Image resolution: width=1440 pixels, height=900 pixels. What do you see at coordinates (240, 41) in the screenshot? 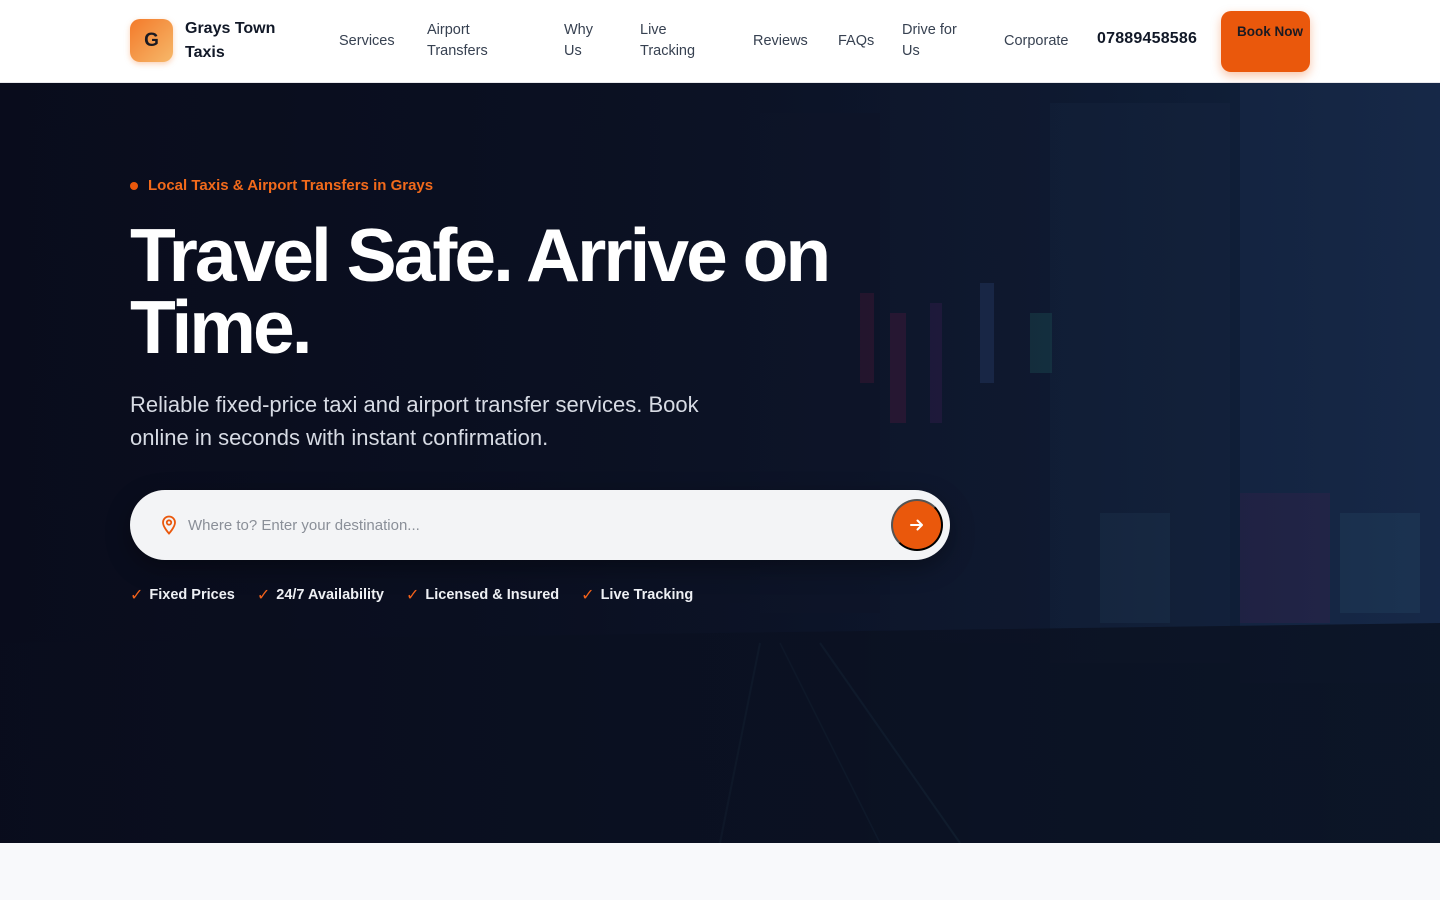
I see `brand-name: Grays Town Taxis` at bounding box center [240, 41].